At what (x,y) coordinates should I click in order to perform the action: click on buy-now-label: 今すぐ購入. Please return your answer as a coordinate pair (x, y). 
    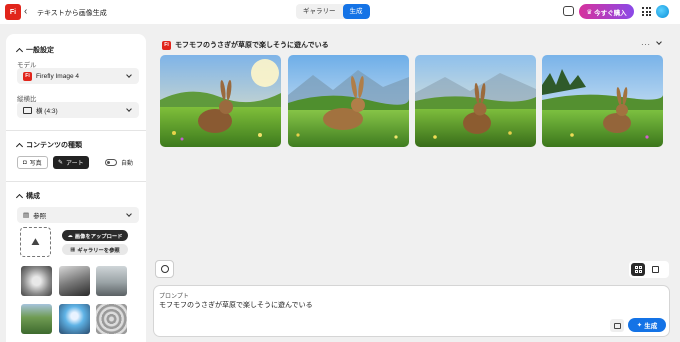
    Looking at the image, I should click on (610, 13).